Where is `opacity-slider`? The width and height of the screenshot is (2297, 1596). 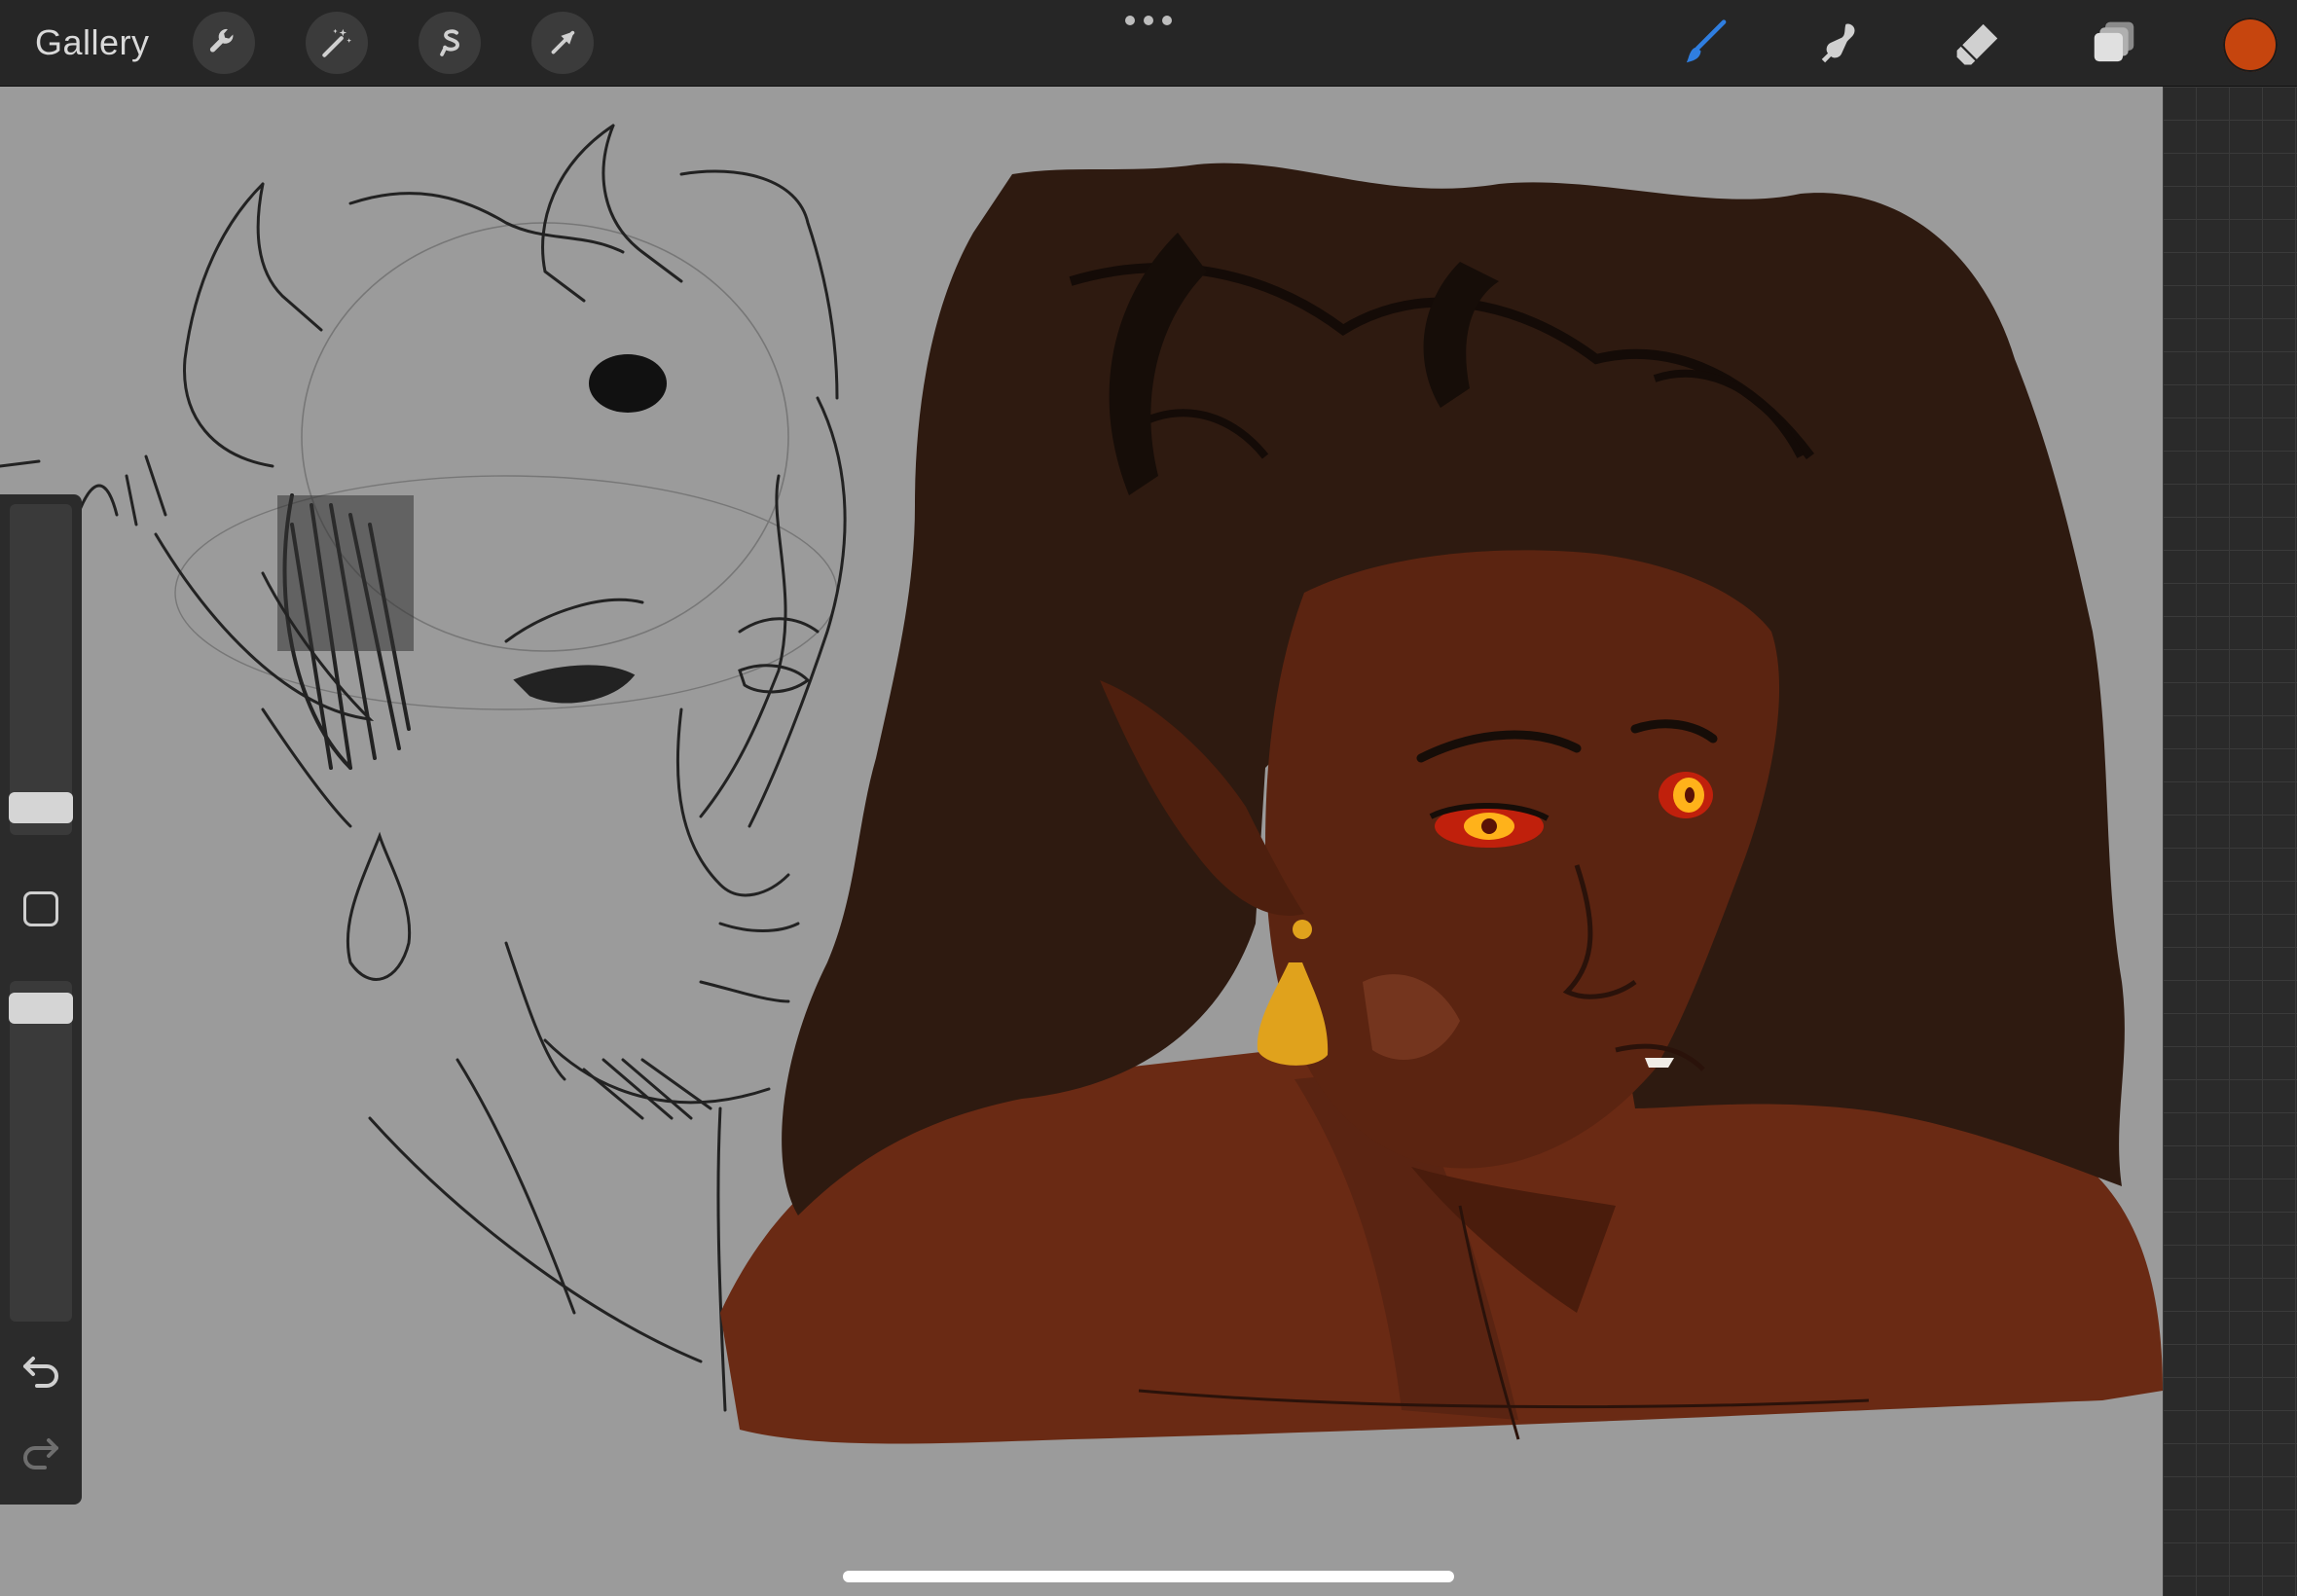 opacity-slider is located at coordinates (41, 1151).